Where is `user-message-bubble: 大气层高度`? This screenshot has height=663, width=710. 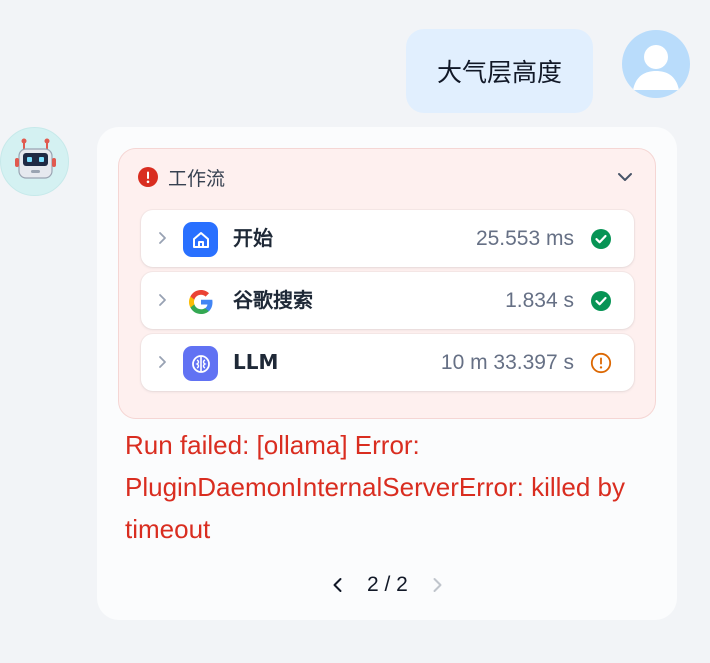 user-message-bubble: 大气层高度 is located at coordinates (499, 71).